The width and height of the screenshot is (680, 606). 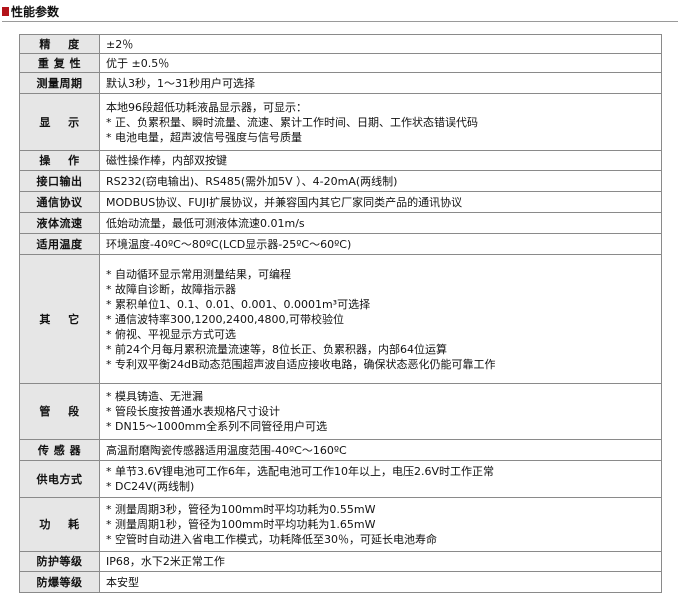 What do you see at coordinates (380, 450) in the screenshot?
I see `row-value: 高温耐磨陶瓷传感器适用温度范围-40ºC～160ºC` at bounding box center [380, 450].